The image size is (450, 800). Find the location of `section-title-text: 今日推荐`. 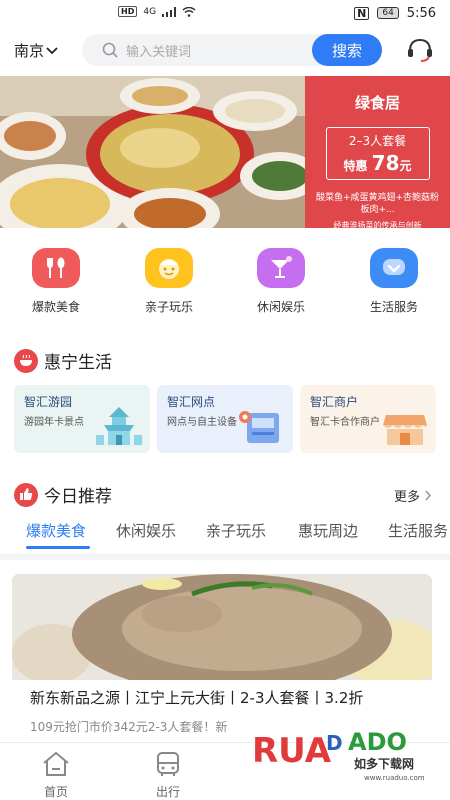

section-title-text: 今日推荐 is located at coordinates (78, 497).